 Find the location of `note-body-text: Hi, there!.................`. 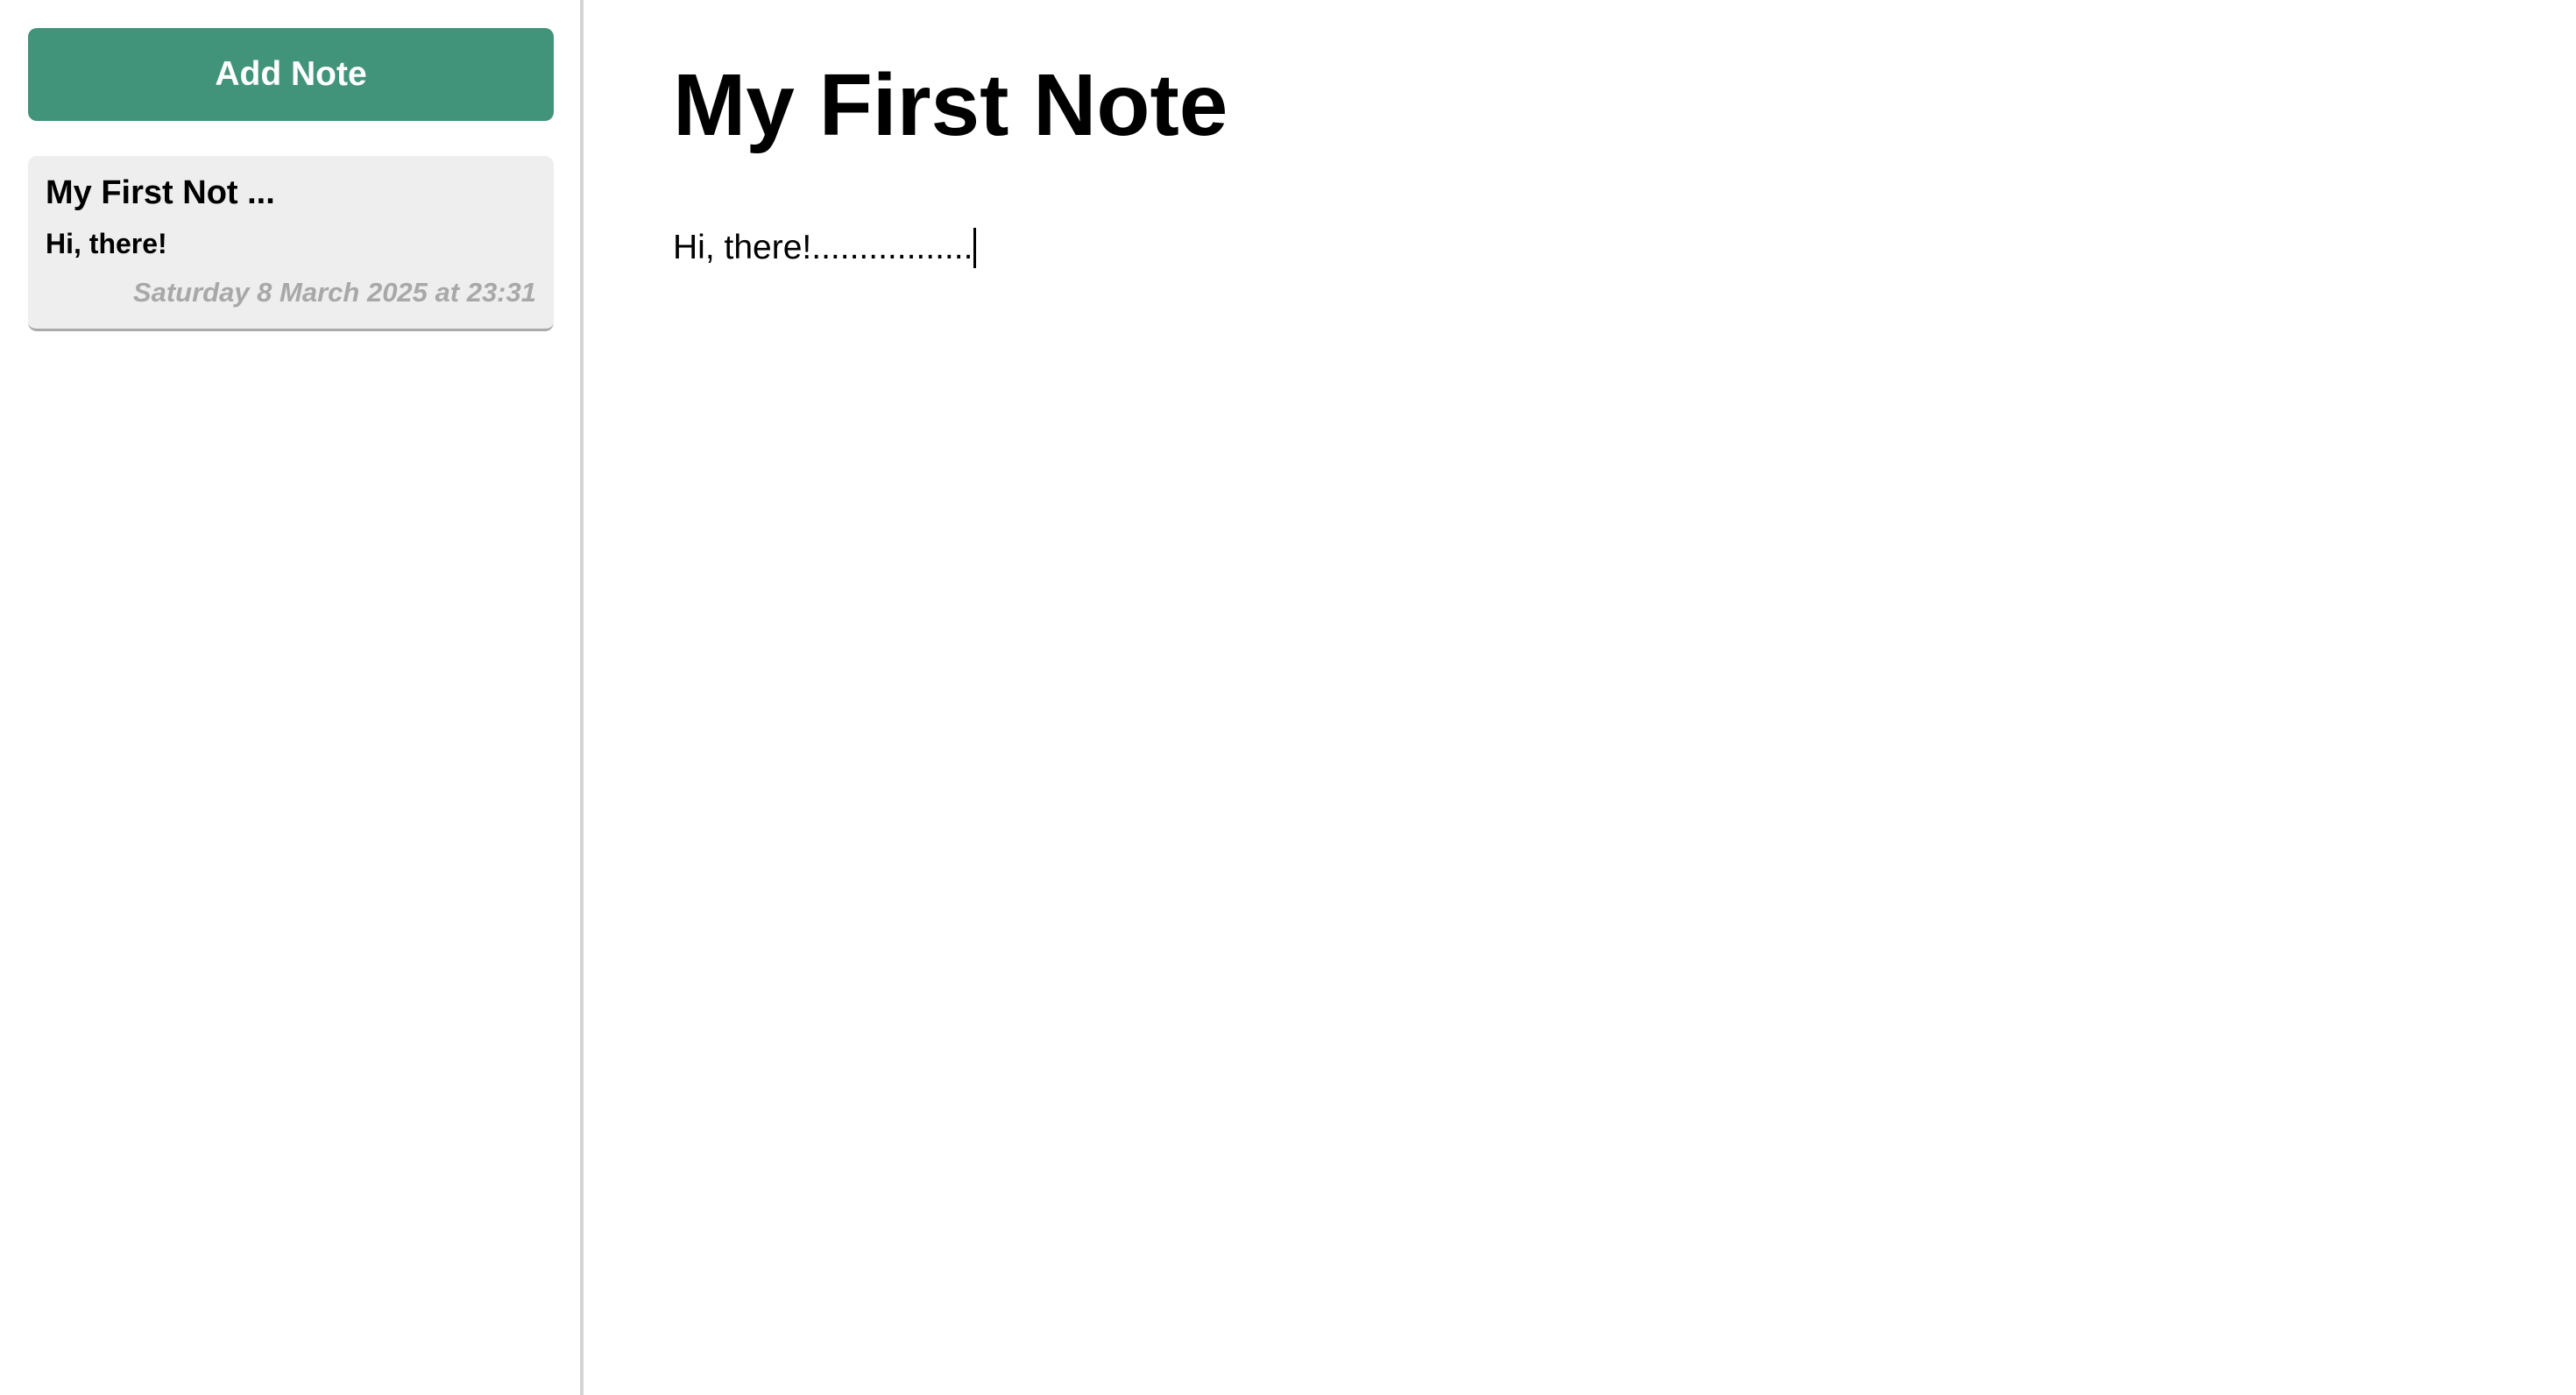

note-body-text: Hi, there!................. is located at coordinates (823, 247).